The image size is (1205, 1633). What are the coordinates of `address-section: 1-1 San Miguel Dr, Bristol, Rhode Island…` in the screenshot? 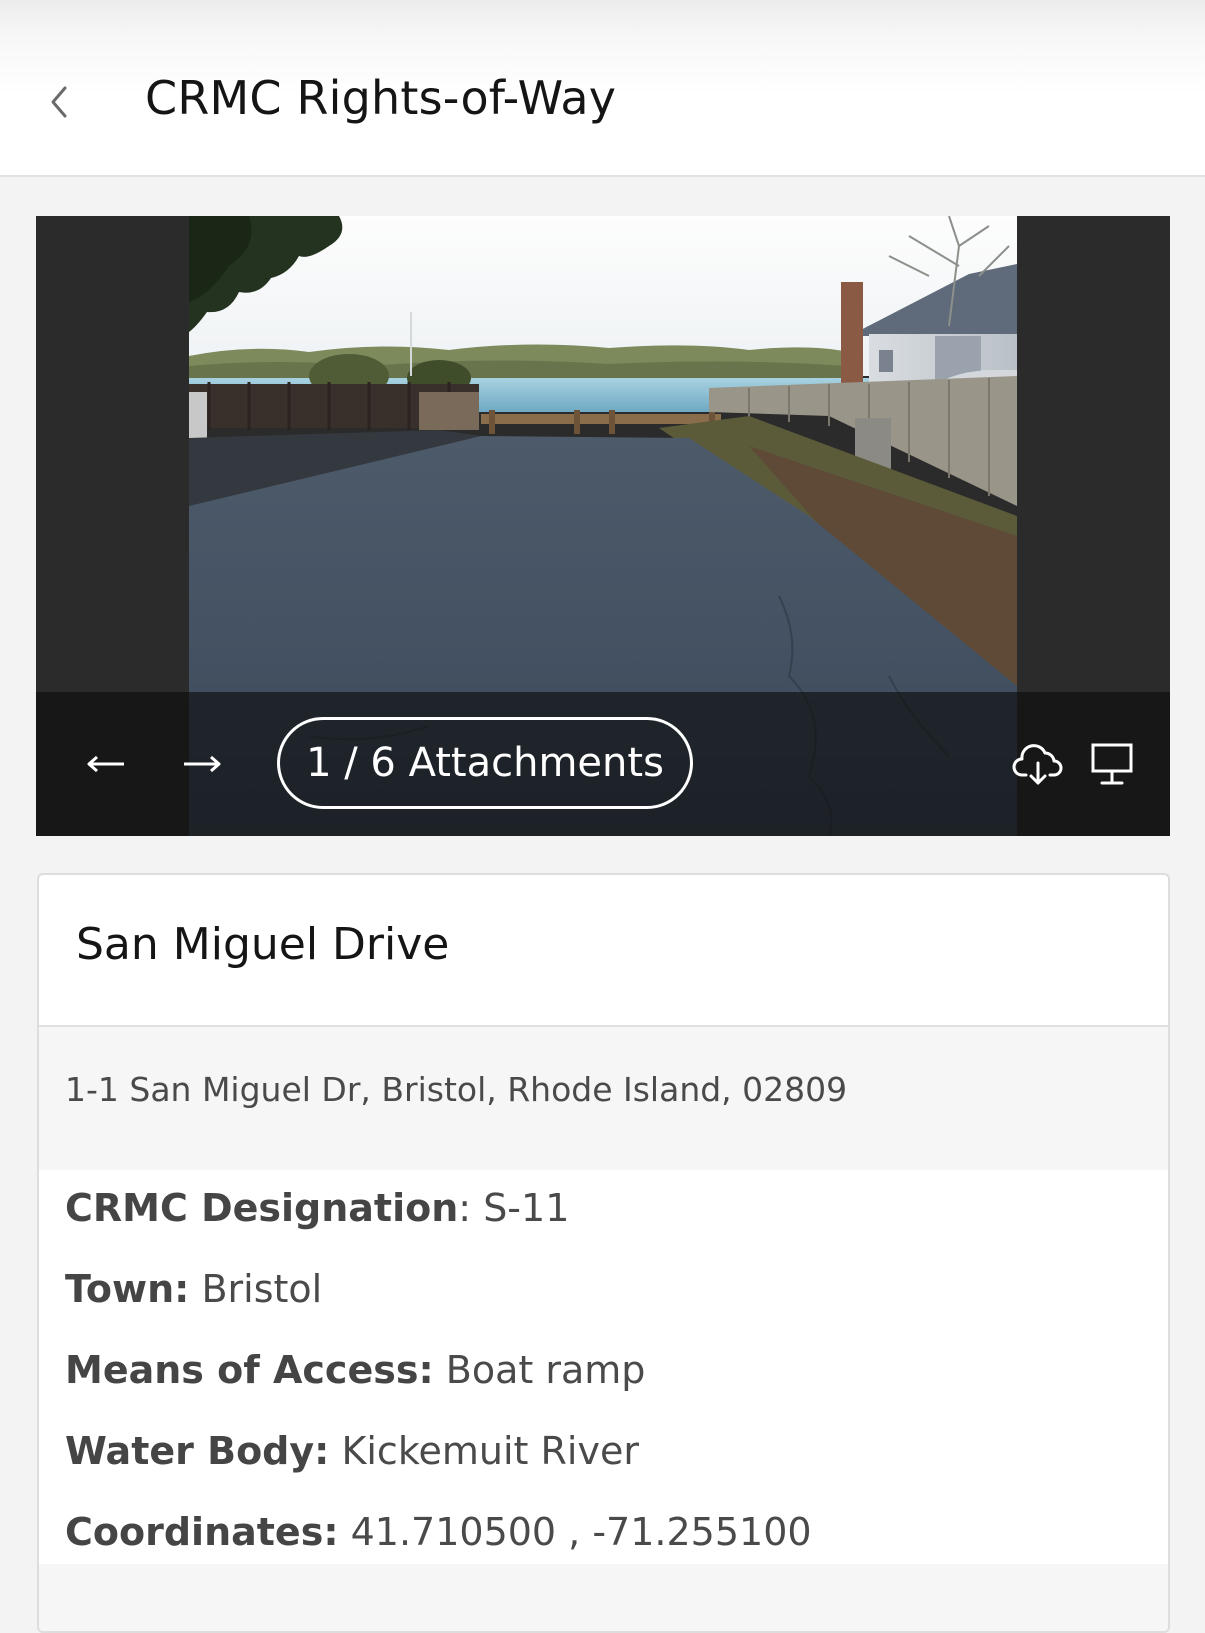 It's located at (603, 1098).